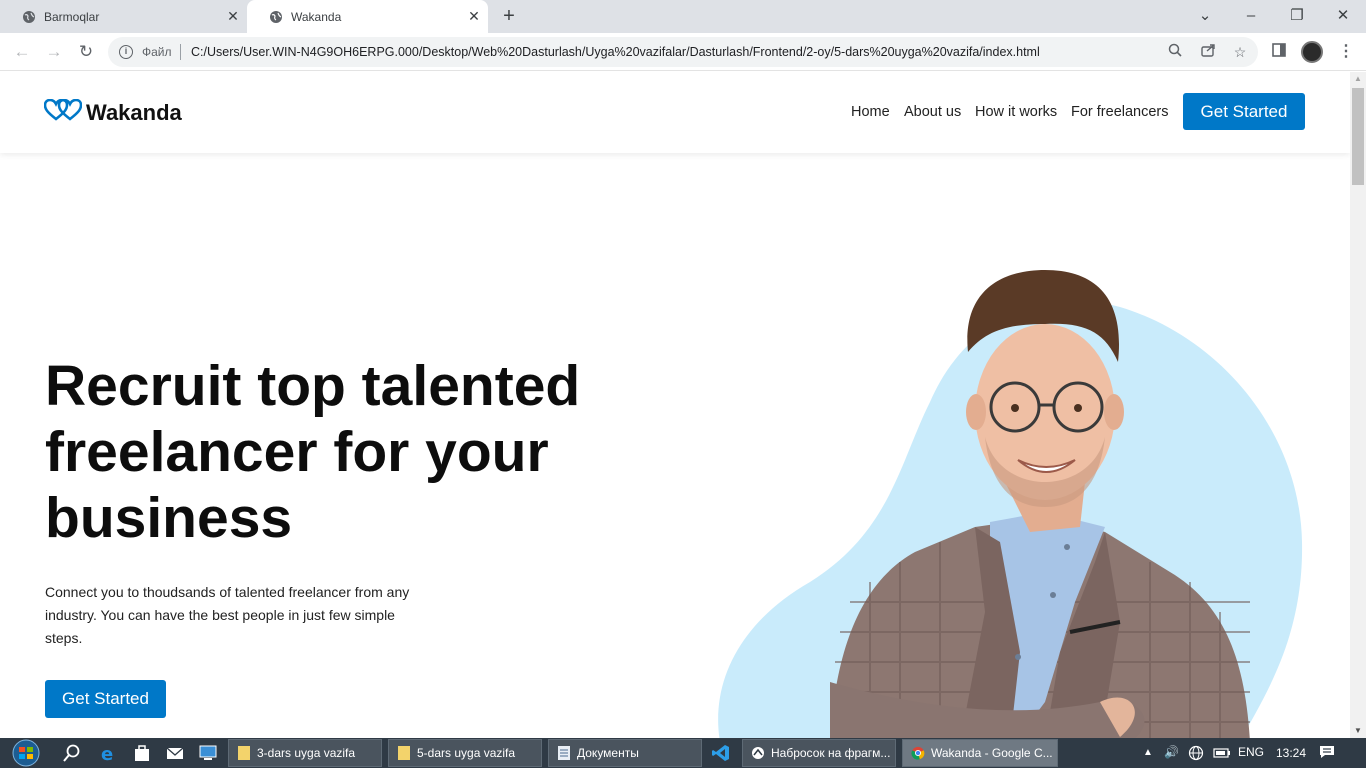 The image size is (1366, 768). What do you see at coordinates (1251, 752) in the screenshot?
I see `language-indicator: ENG` at bounding box center [1251, 752].